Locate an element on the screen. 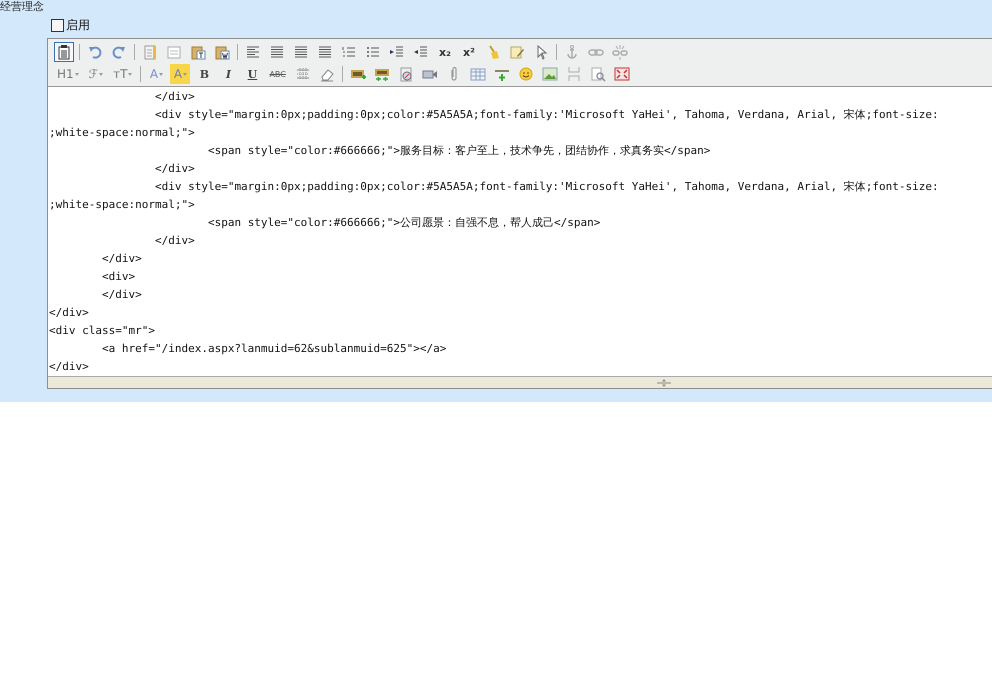 This screenshot has width=992, height=696. toolbar-button is located at coordinates (64, 52).